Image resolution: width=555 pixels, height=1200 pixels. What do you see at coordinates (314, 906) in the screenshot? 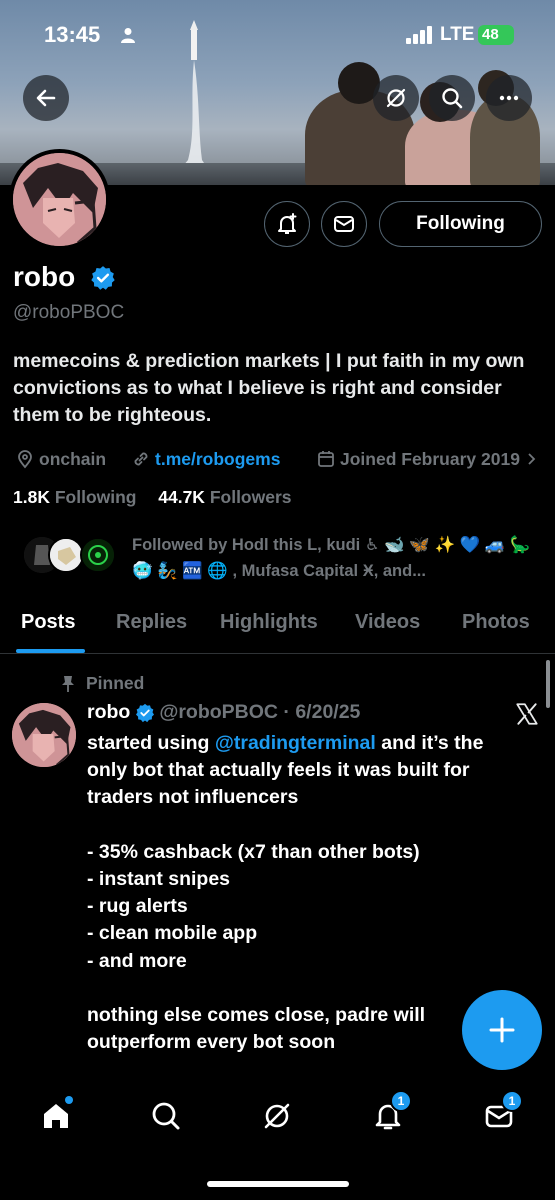
I see `post-text-line: - rug alerts` at bounding box center [314, 906].